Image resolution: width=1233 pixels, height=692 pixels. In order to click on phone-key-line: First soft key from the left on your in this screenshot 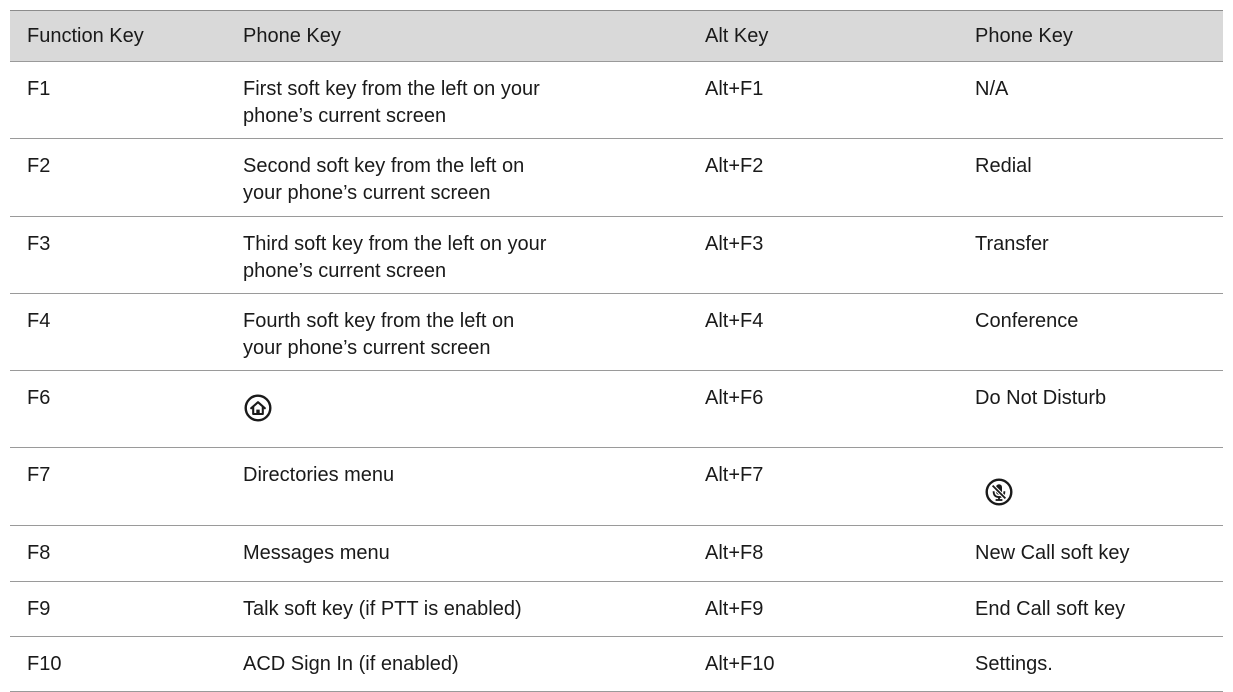, I will do `click(391, 89)`.